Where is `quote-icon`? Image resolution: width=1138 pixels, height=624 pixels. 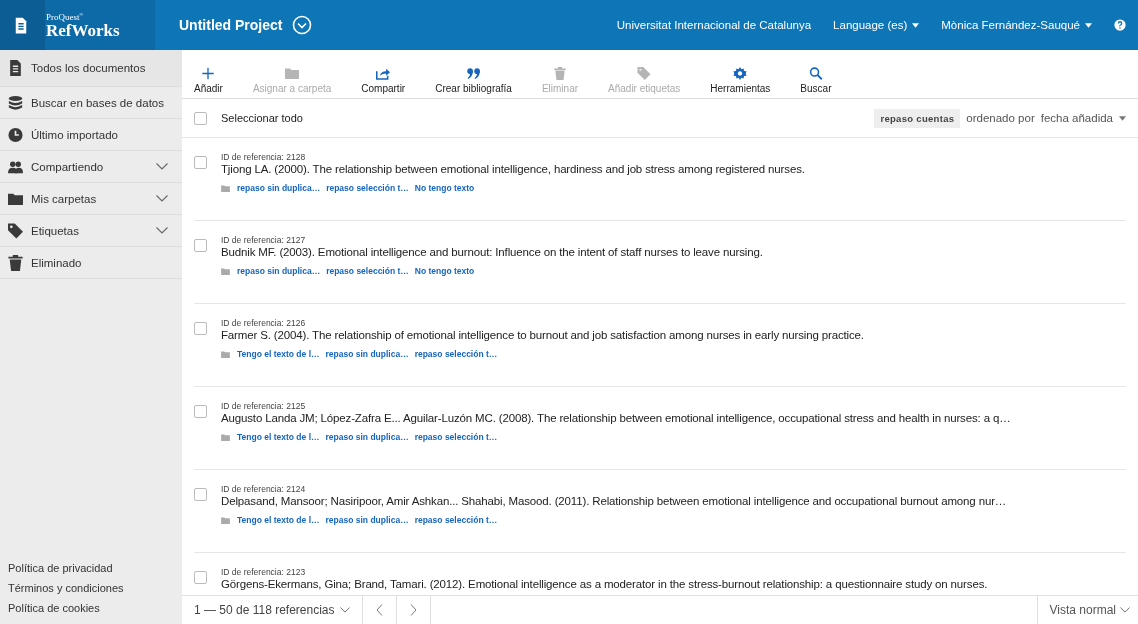 quote-icon is located at coordinates (473, 73).